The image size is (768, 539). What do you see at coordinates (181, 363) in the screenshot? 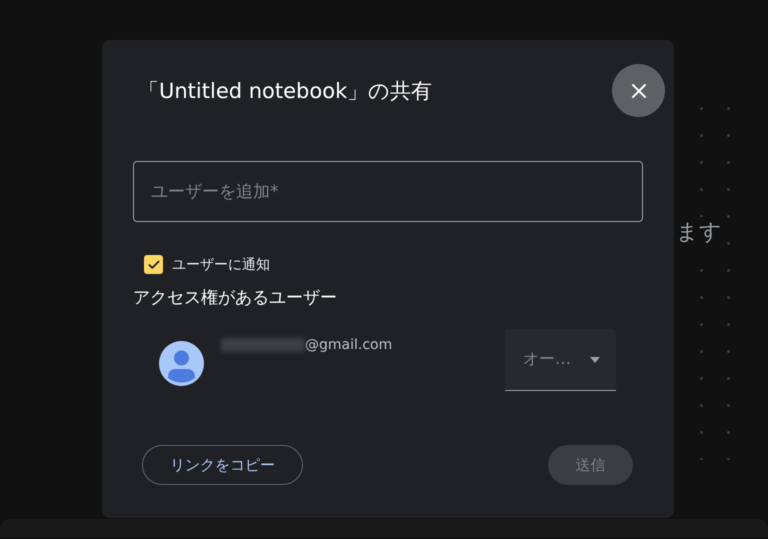
I see `avatar-icon` at bounding box center [181, 363].